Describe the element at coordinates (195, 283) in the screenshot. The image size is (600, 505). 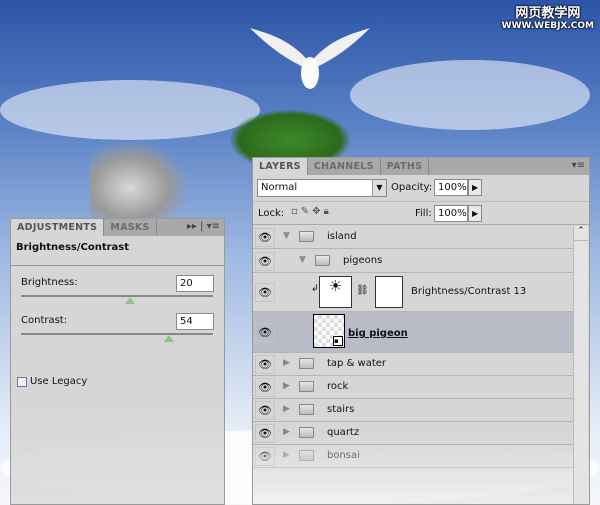
I see `brightness-input: 20` at that location.